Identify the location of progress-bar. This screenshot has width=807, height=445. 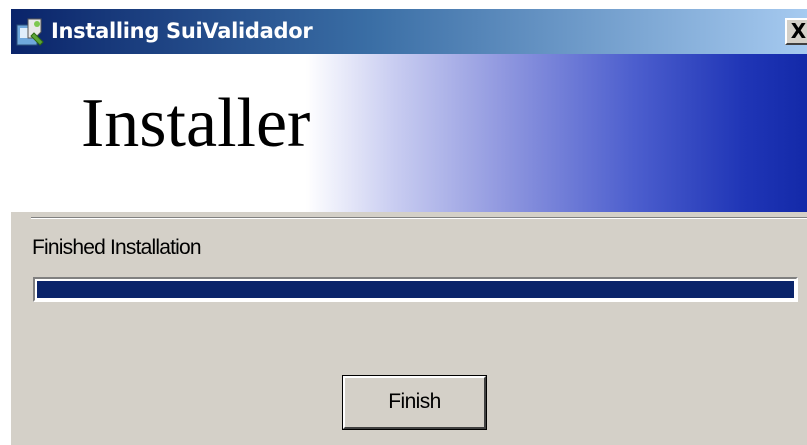
(415, 289).